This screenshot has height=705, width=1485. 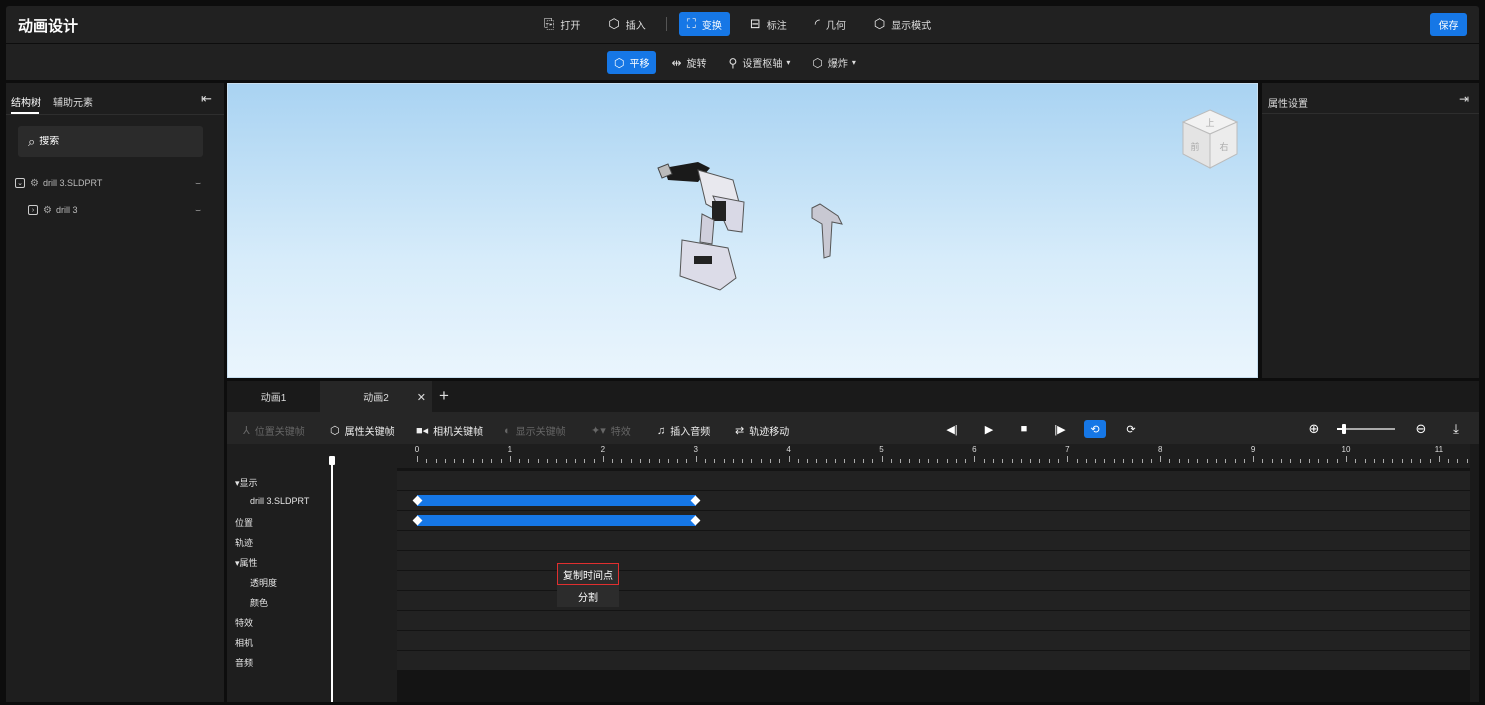 I want to click on loop-once-icon: ⟳, so click(x=1131, y=429).